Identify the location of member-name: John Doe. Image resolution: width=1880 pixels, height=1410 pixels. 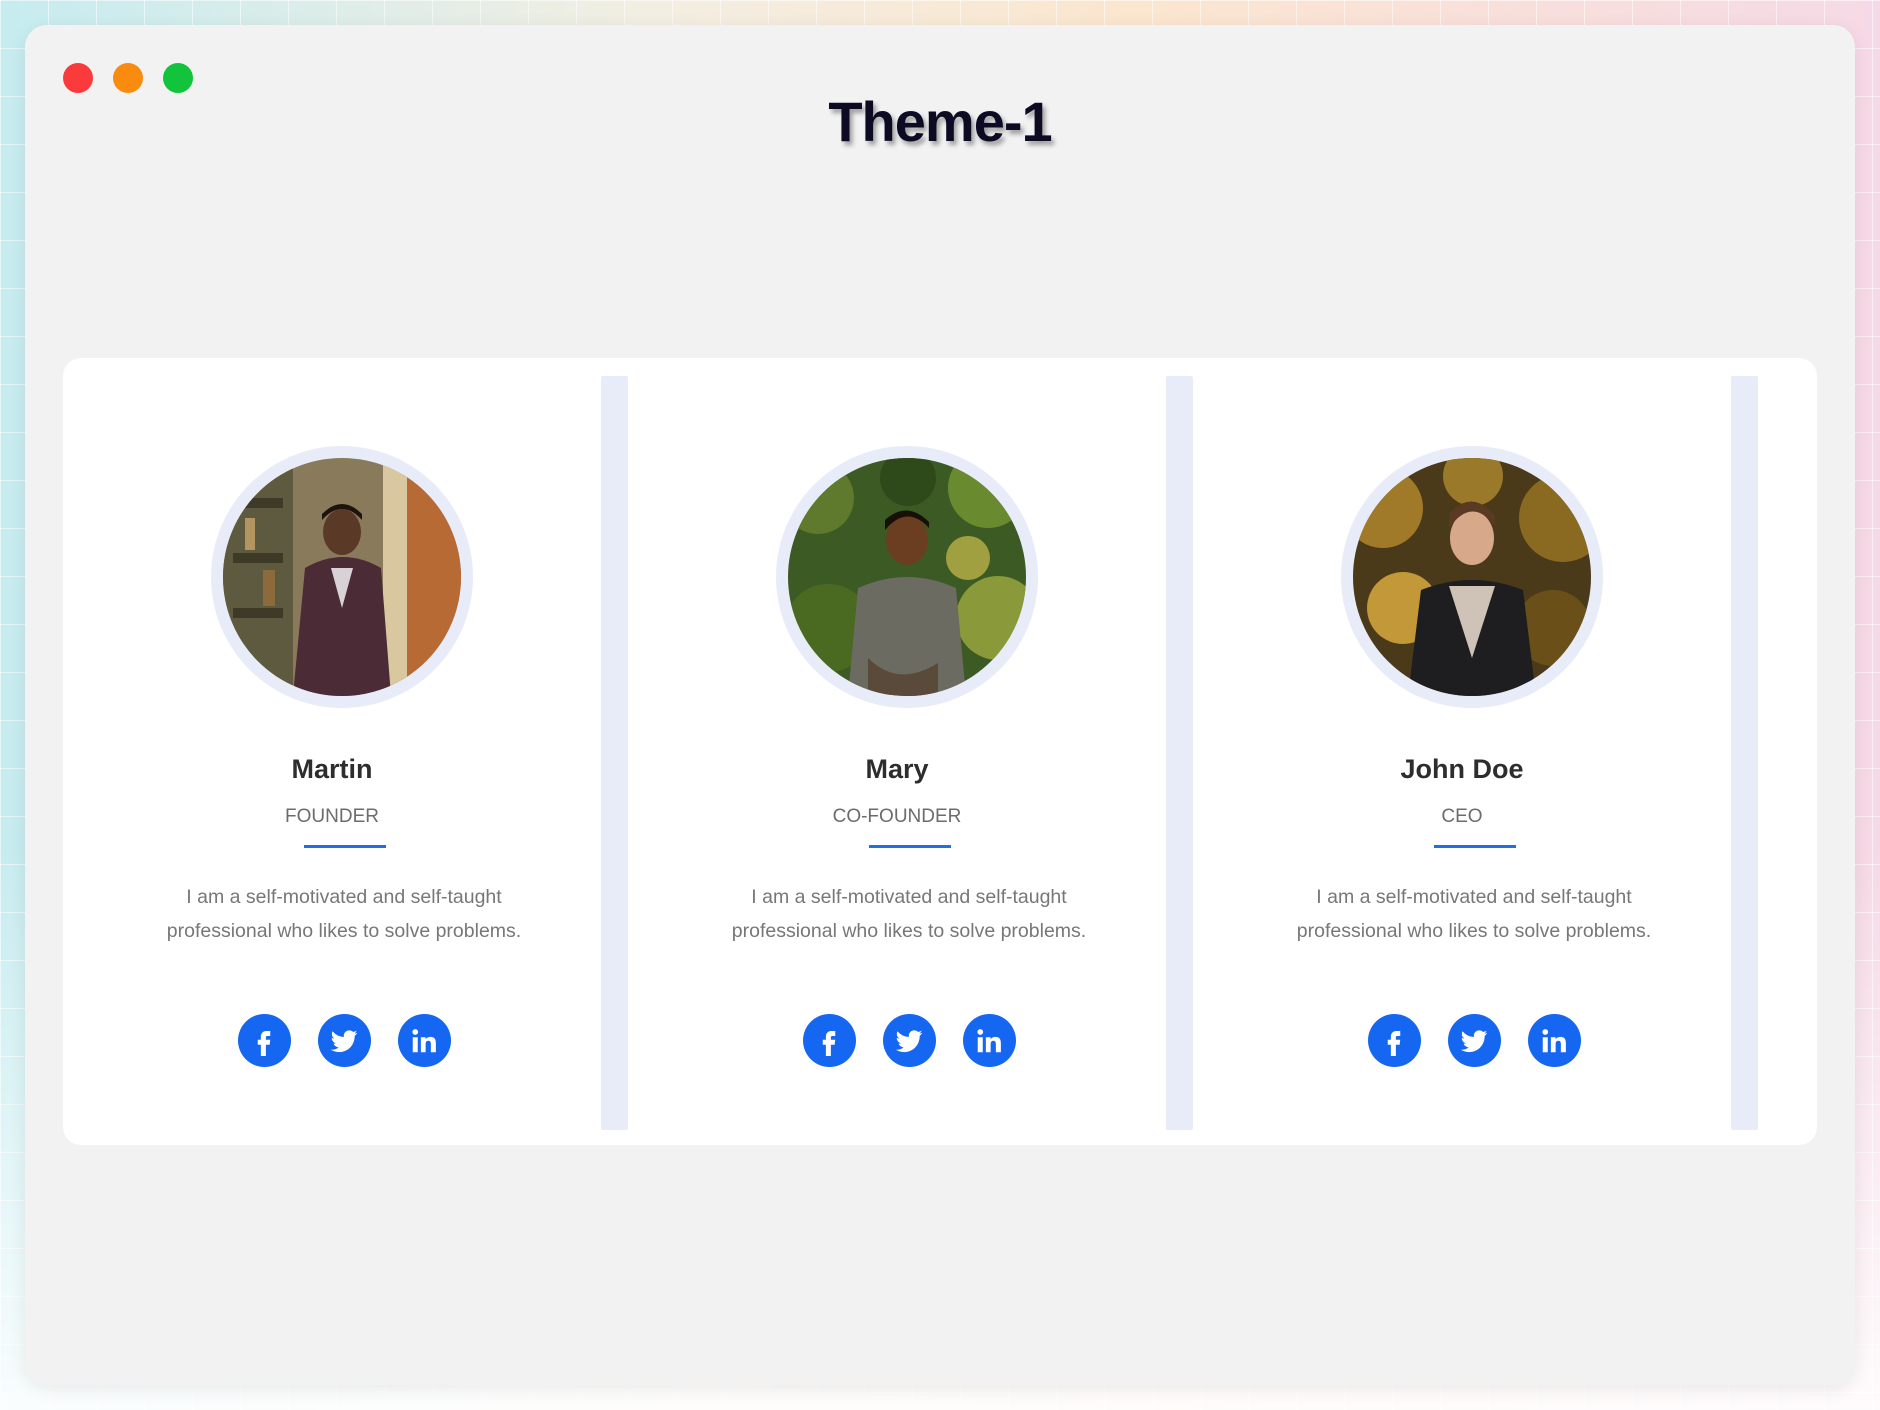
(1462, 769).